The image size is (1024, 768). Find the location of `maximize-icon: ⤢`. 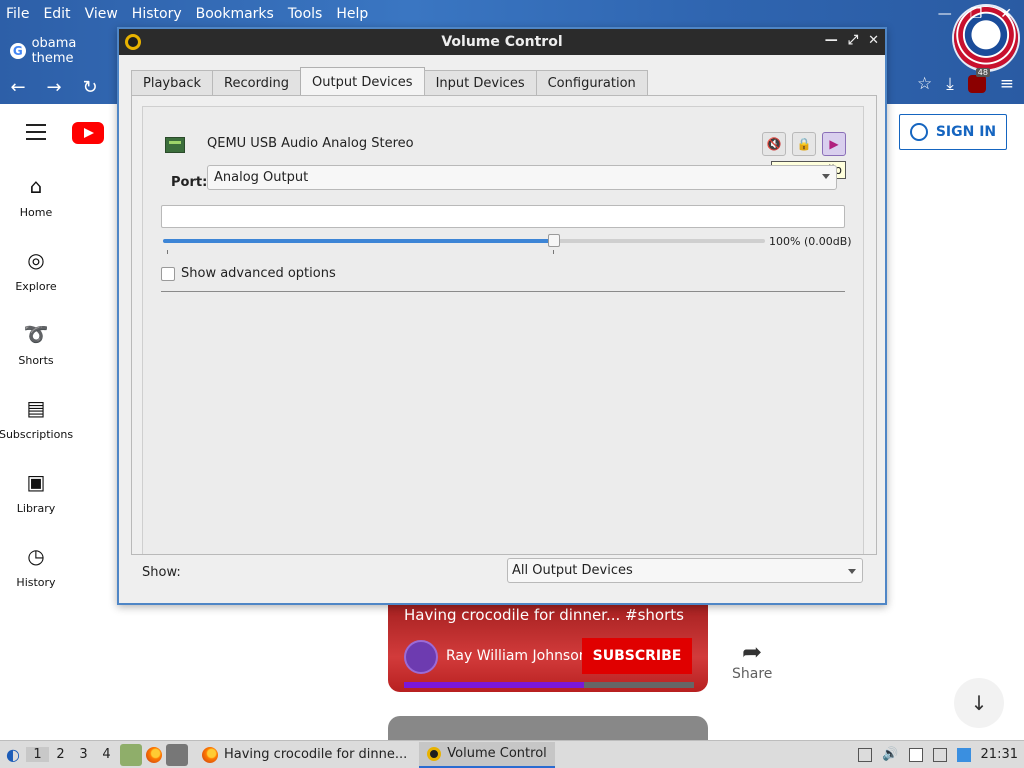

maximize-icon: ⤢ is located at coordinates (853, 40).